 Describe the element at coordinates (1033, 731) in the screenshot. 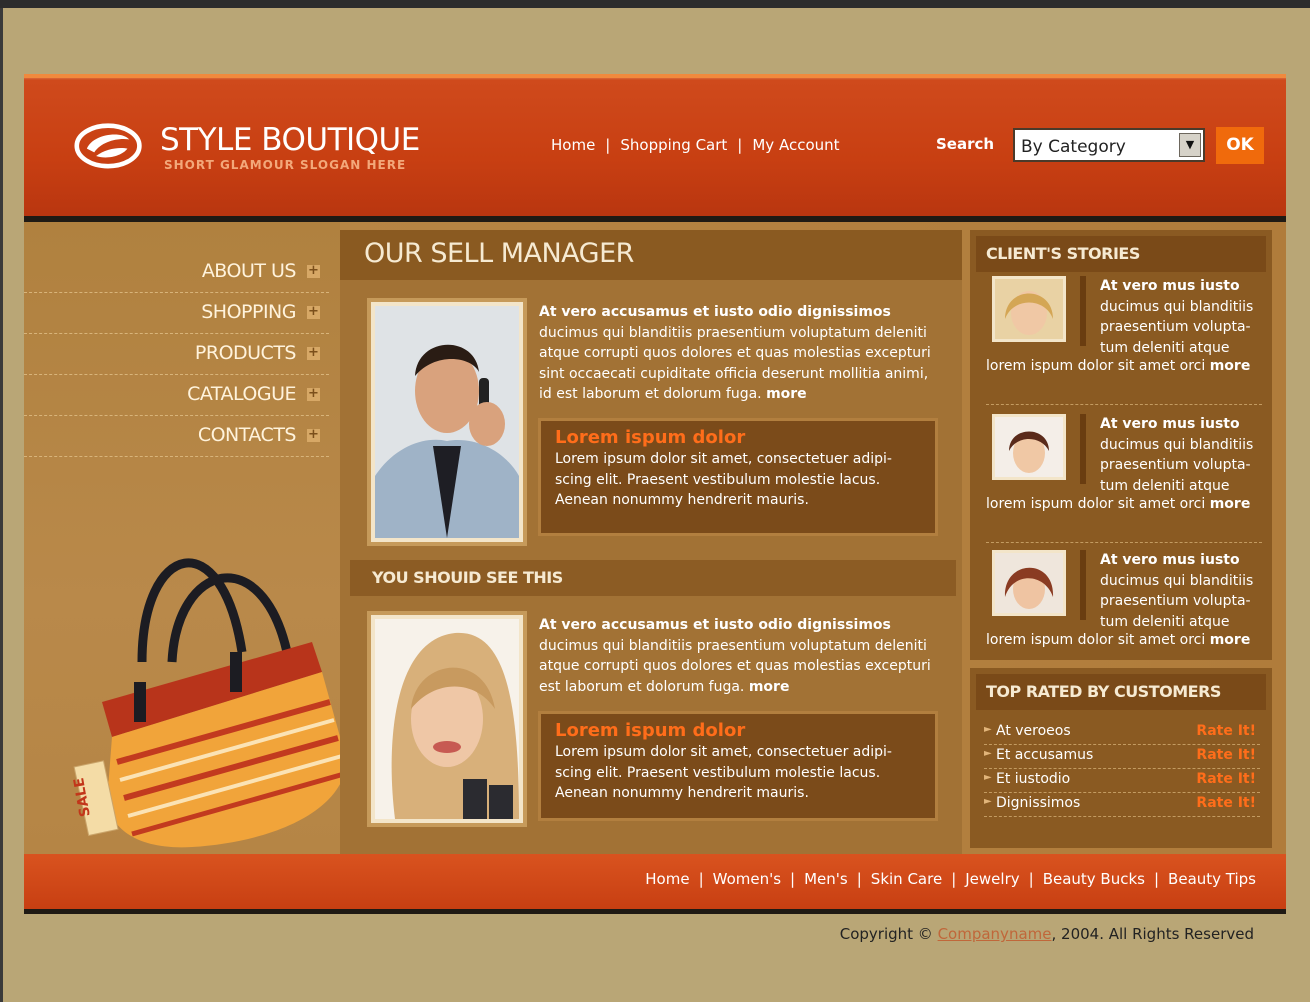

I see `rated-item-name: At veroeos` at that location.